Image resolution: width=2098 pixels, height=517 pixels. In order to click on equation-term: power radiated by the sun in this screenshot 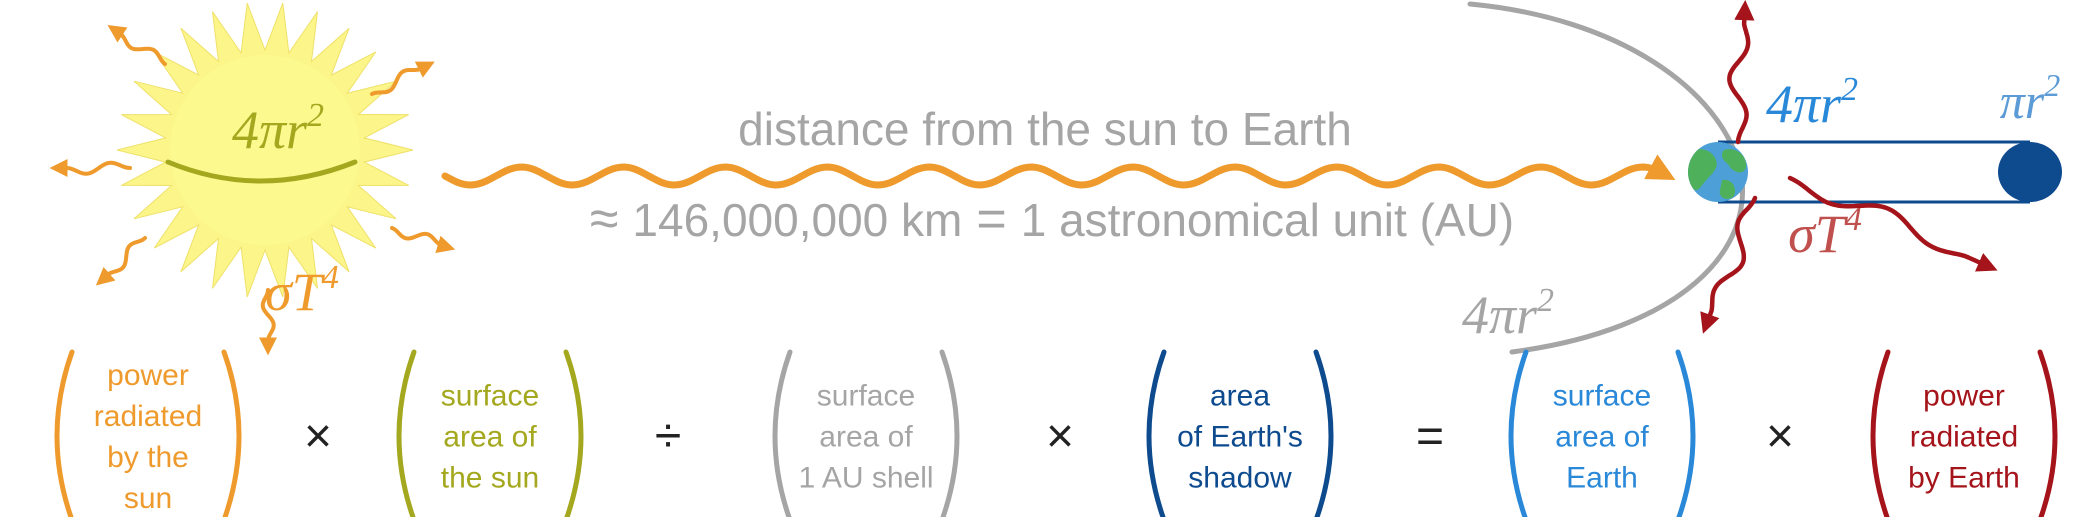, I will do `click(148, 433)`.